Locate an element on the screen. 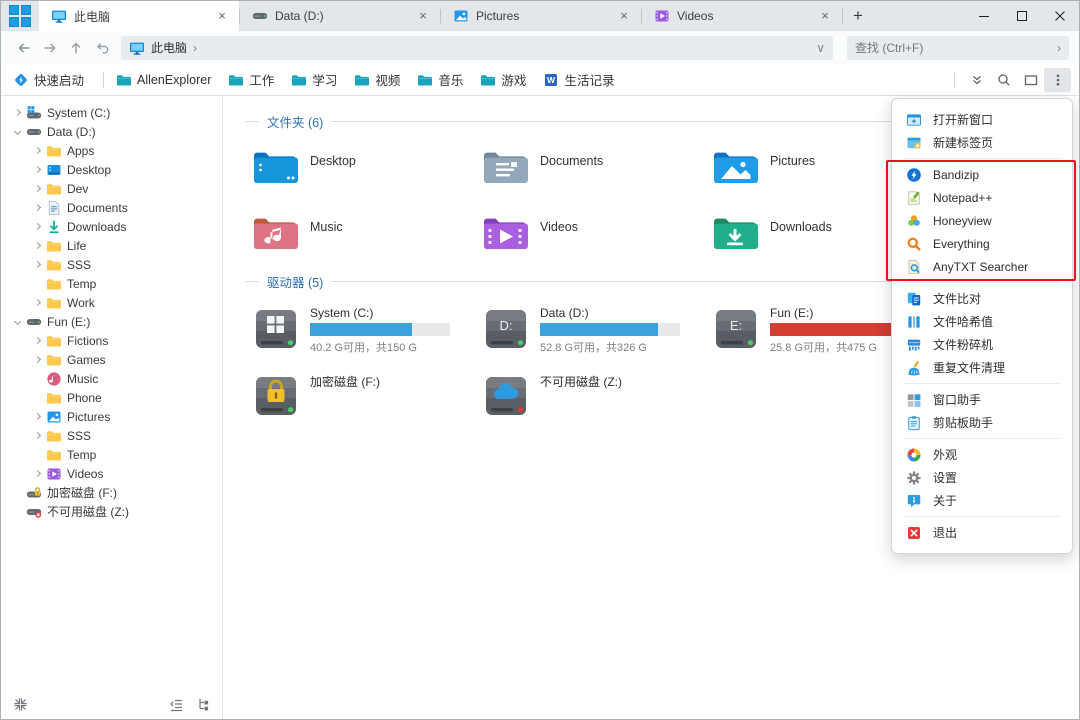 This screenshot has height=720, width=1080. drive-tile-加密磁盘-f-: 加密磁盘 (F:) is located at coordinates (367, 398).